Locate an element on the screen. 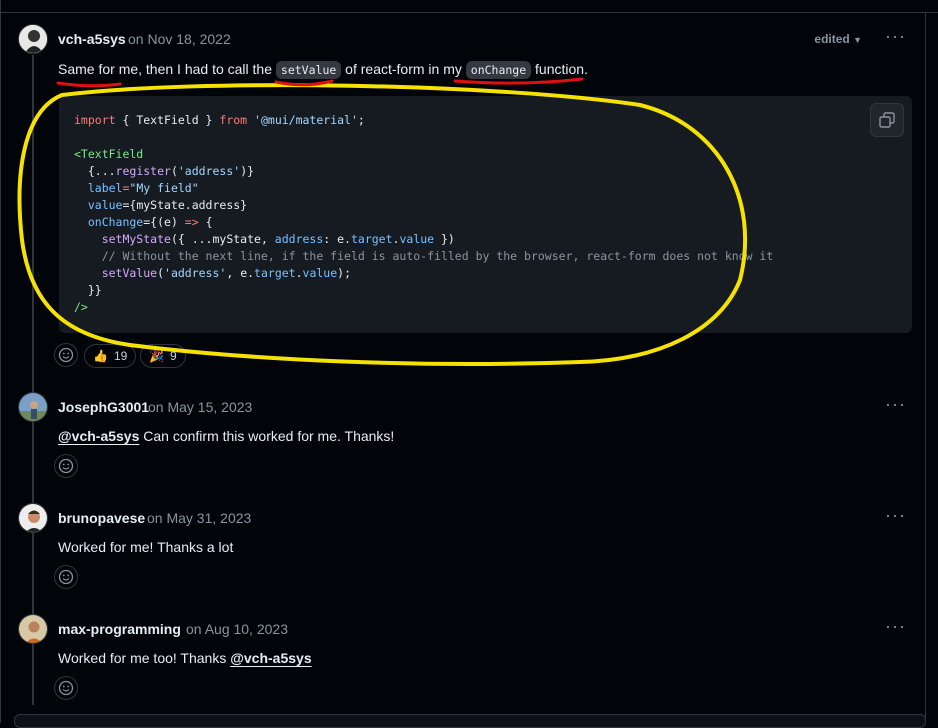 The width and height of the screenshot is (938, 728). edited-dropdown: edited ▼ is located at coordinates (838, 39).